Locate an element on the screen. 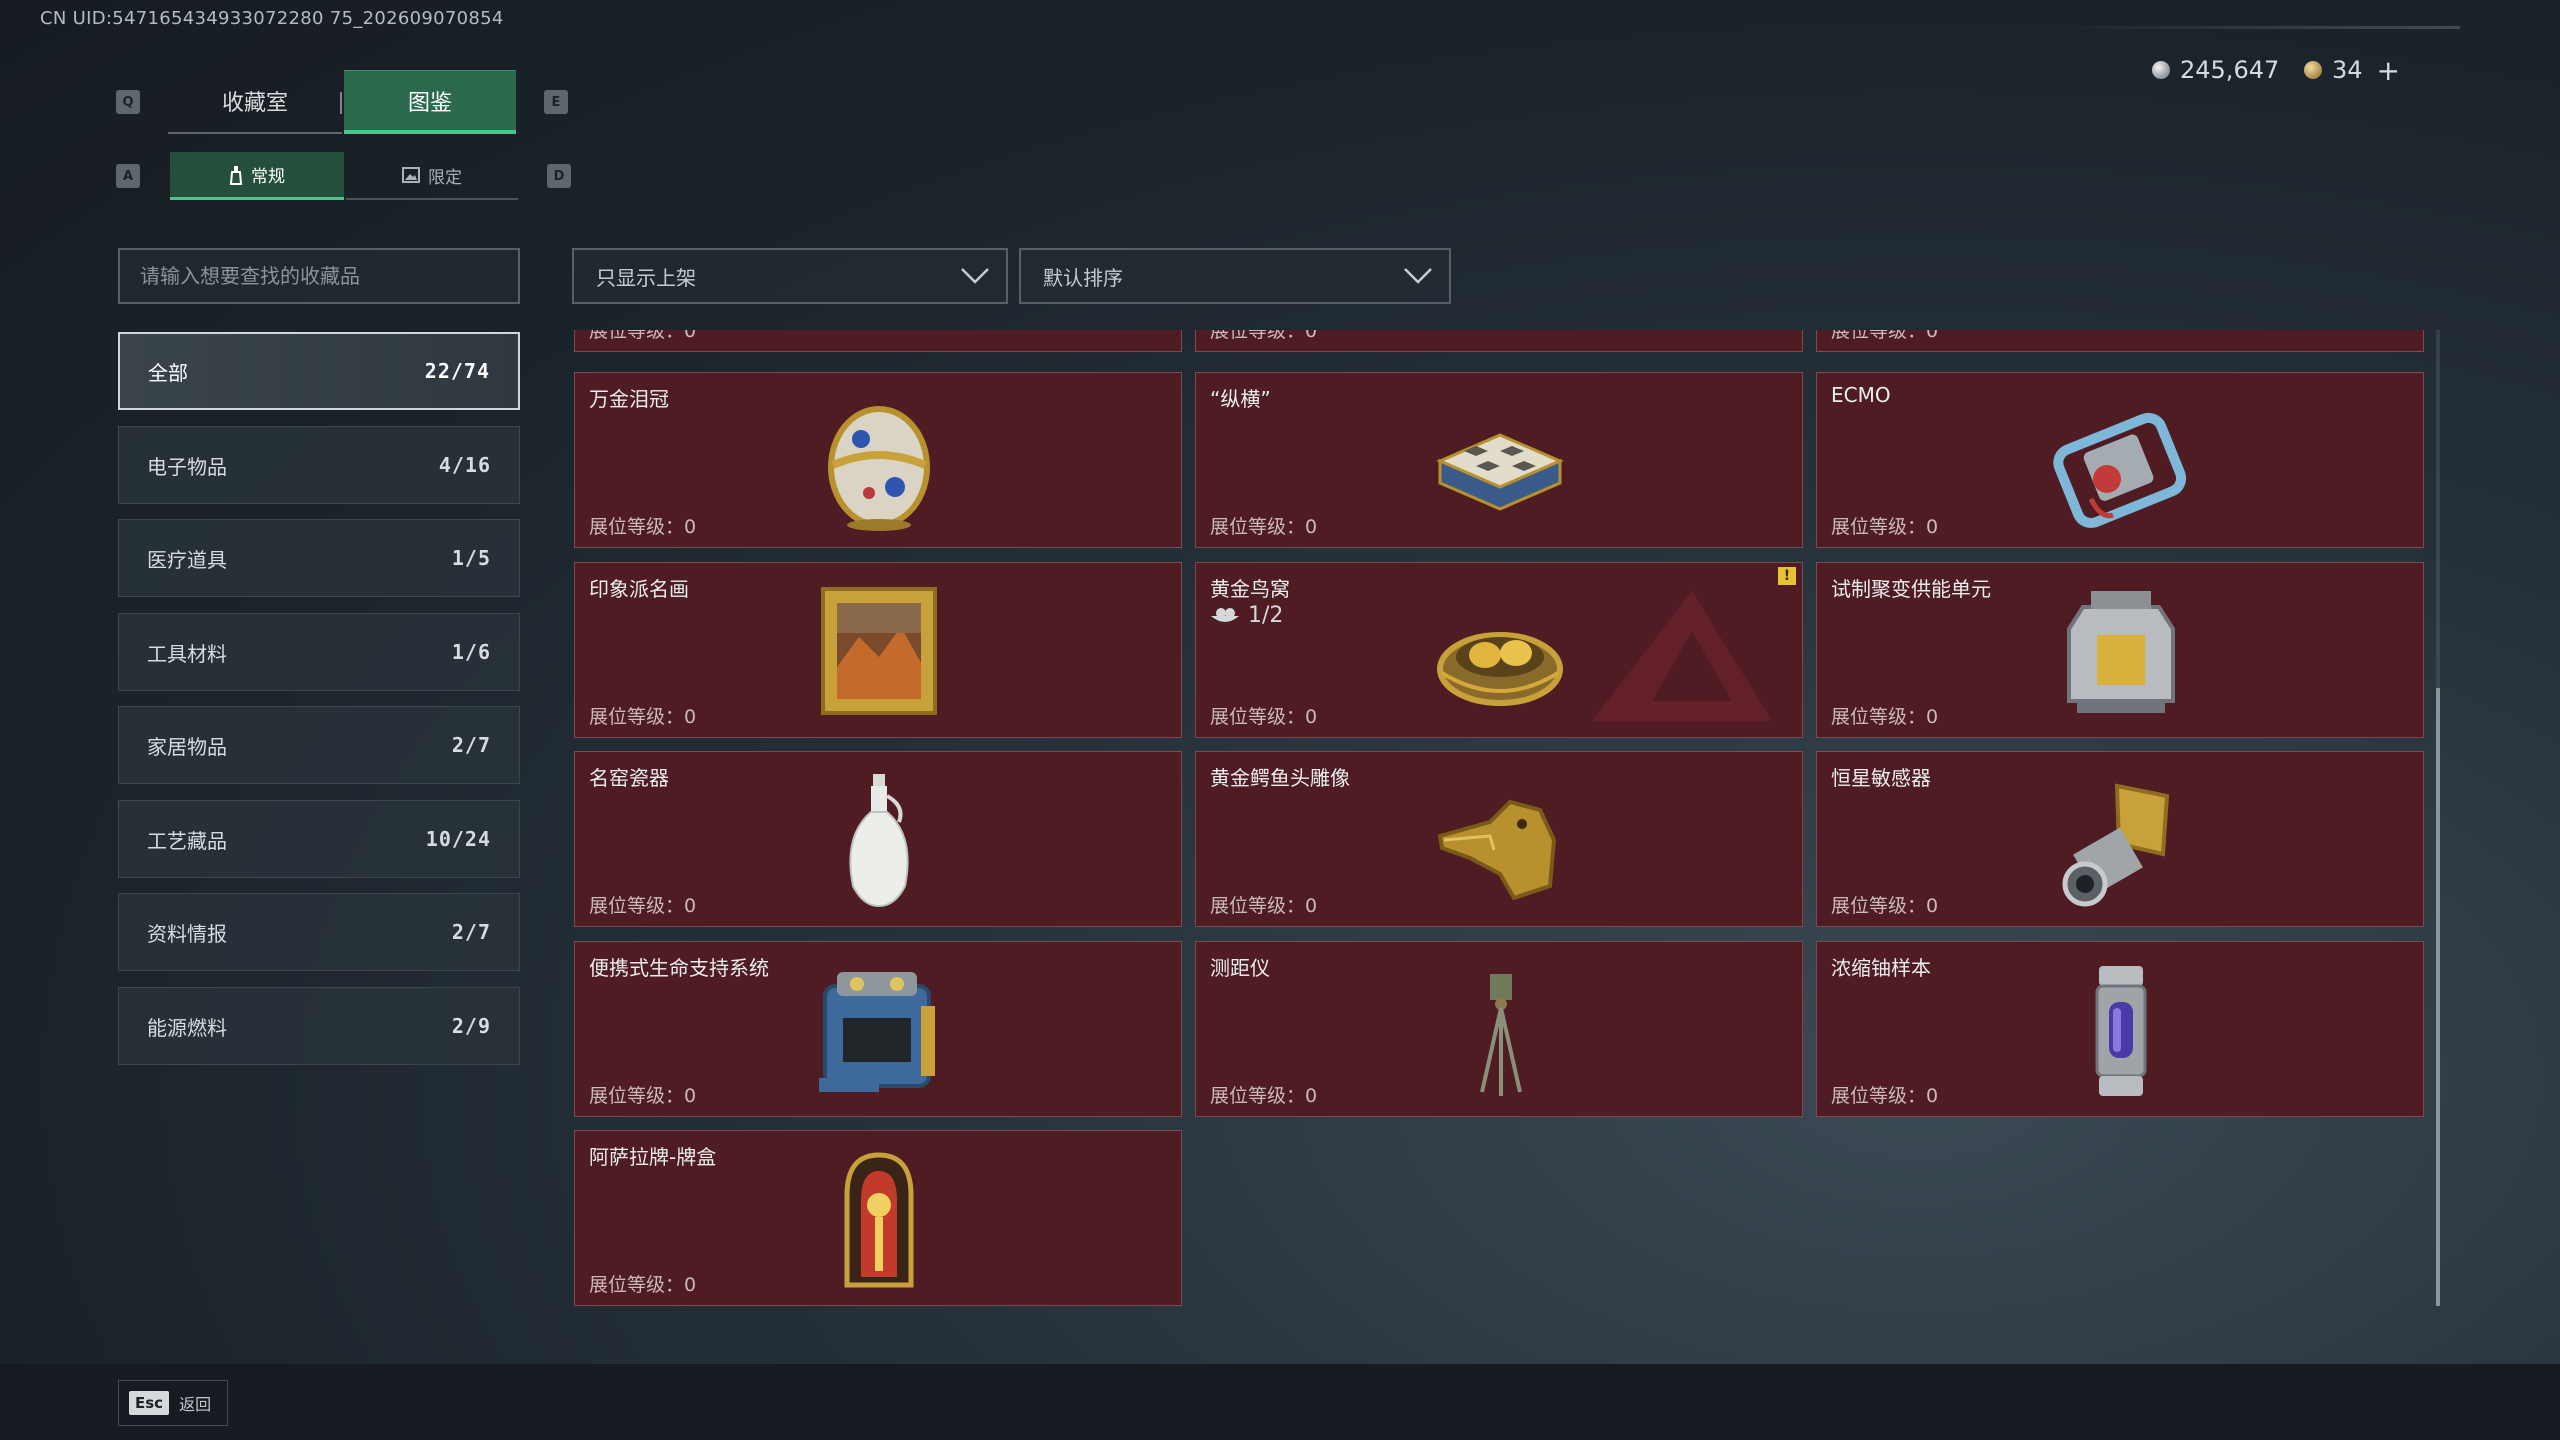 The width and height of the screenshot is (2560, 1440). nest-icon is located at coordinates (1225, 614).